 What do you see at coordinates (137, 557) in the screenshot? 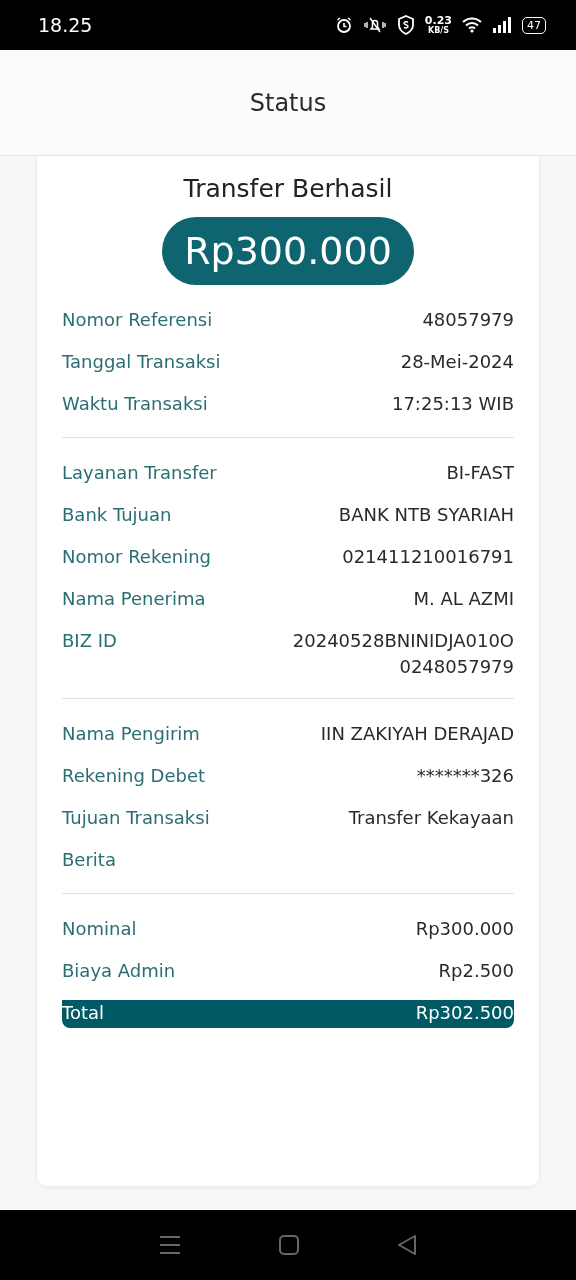
I see `row-label: Nomor Rekening` at bounding box center [137, 557].